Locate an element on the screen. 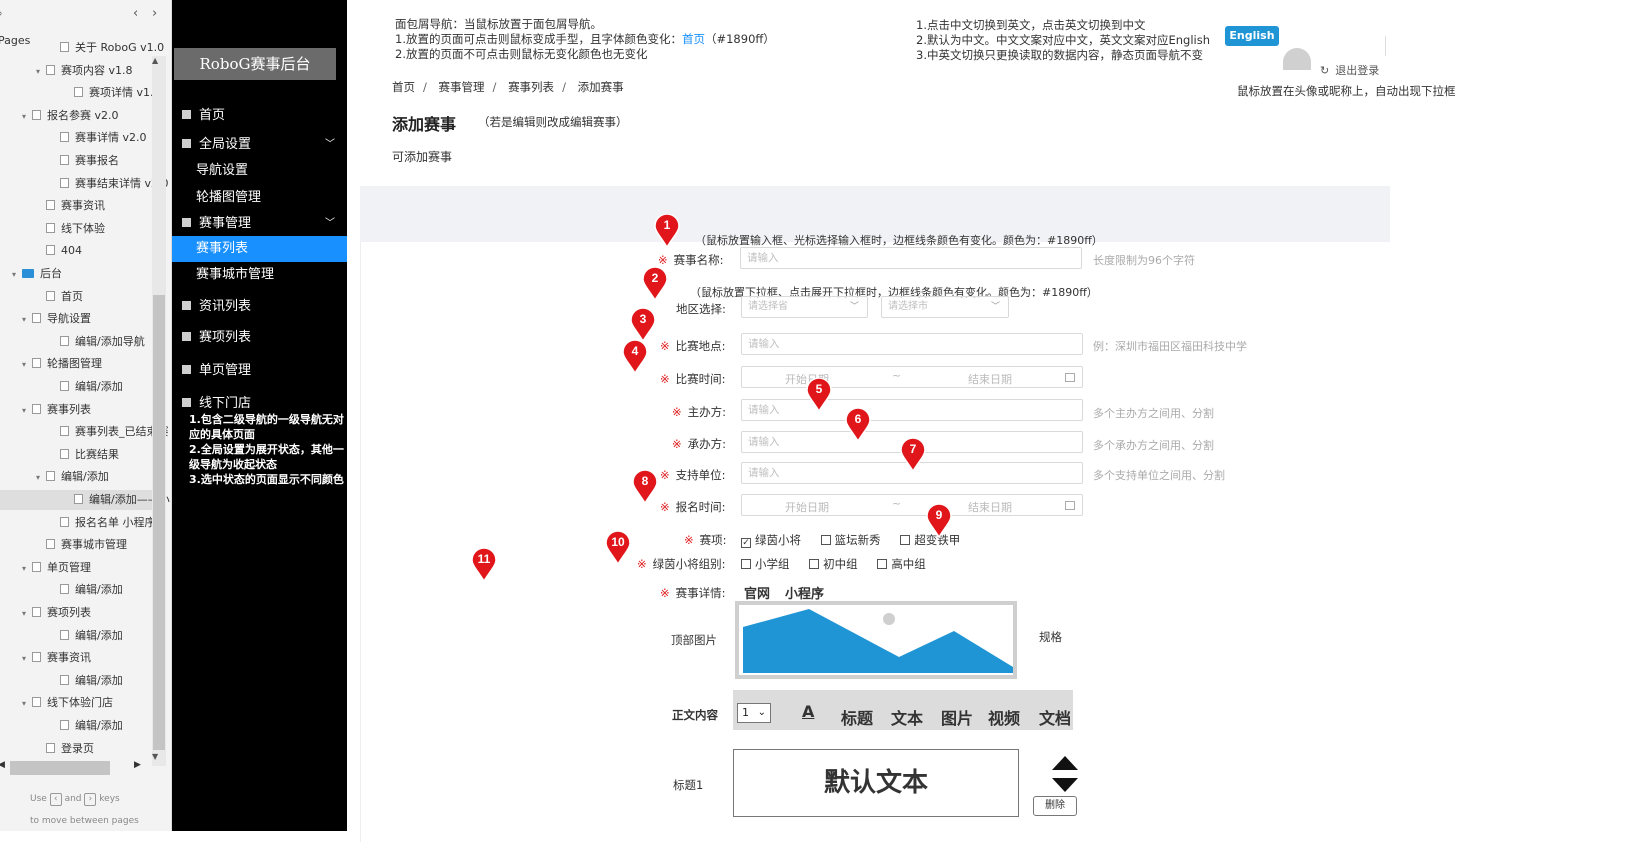 The width and height of the screenshot is (1629, 842). nav-carousel: 轮播图管理 is located at coordinates (259, 198).